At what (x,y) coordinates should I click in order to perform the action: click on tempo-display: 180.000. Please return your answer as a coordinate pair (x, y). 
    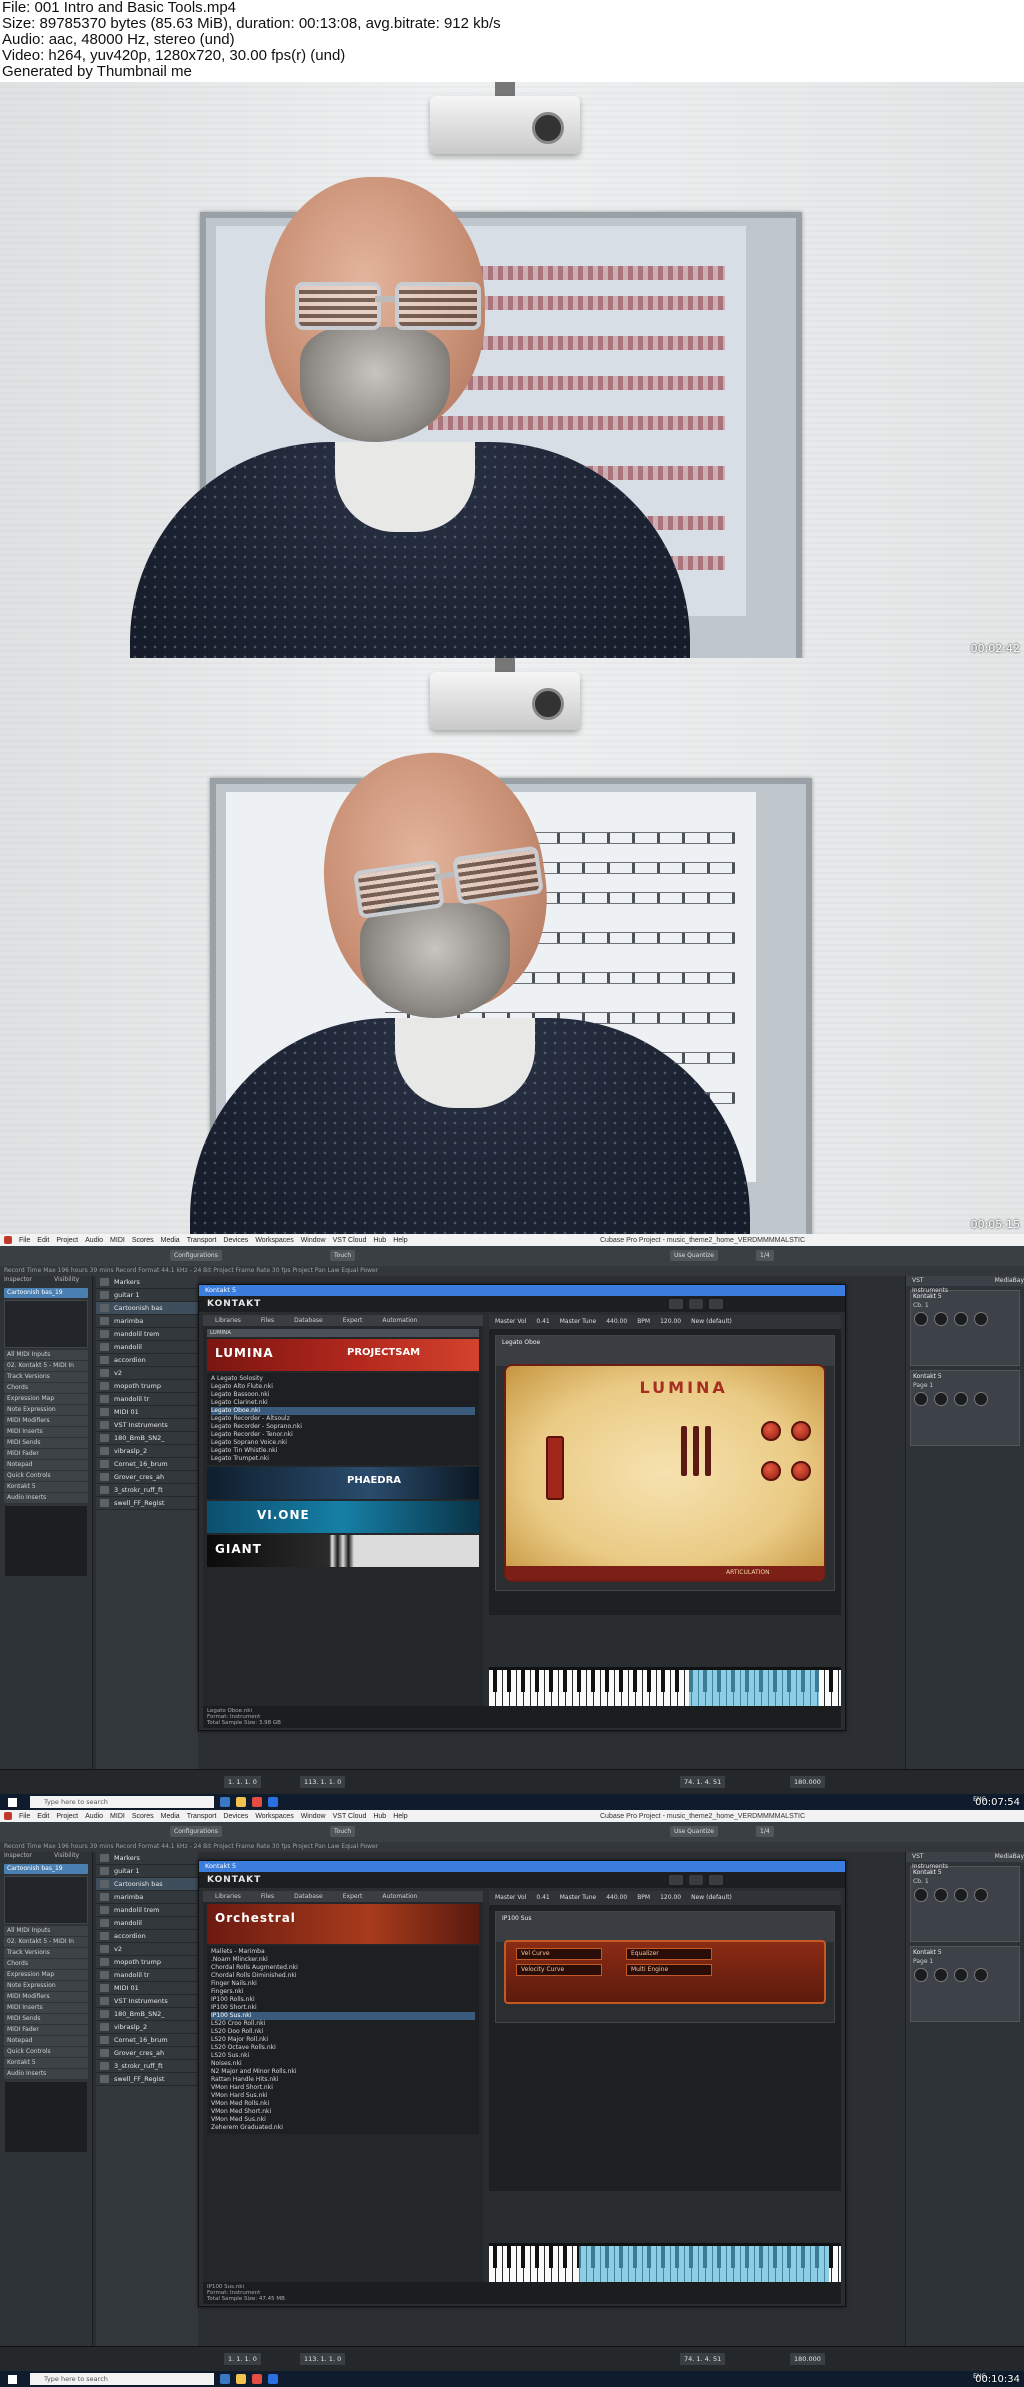
    Looking at the image, I should click on (807, 1782).